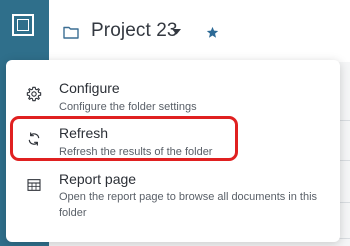  Describe the element at coordinates (34, 94) in the screenshot. I see `gear-icon` at that location.